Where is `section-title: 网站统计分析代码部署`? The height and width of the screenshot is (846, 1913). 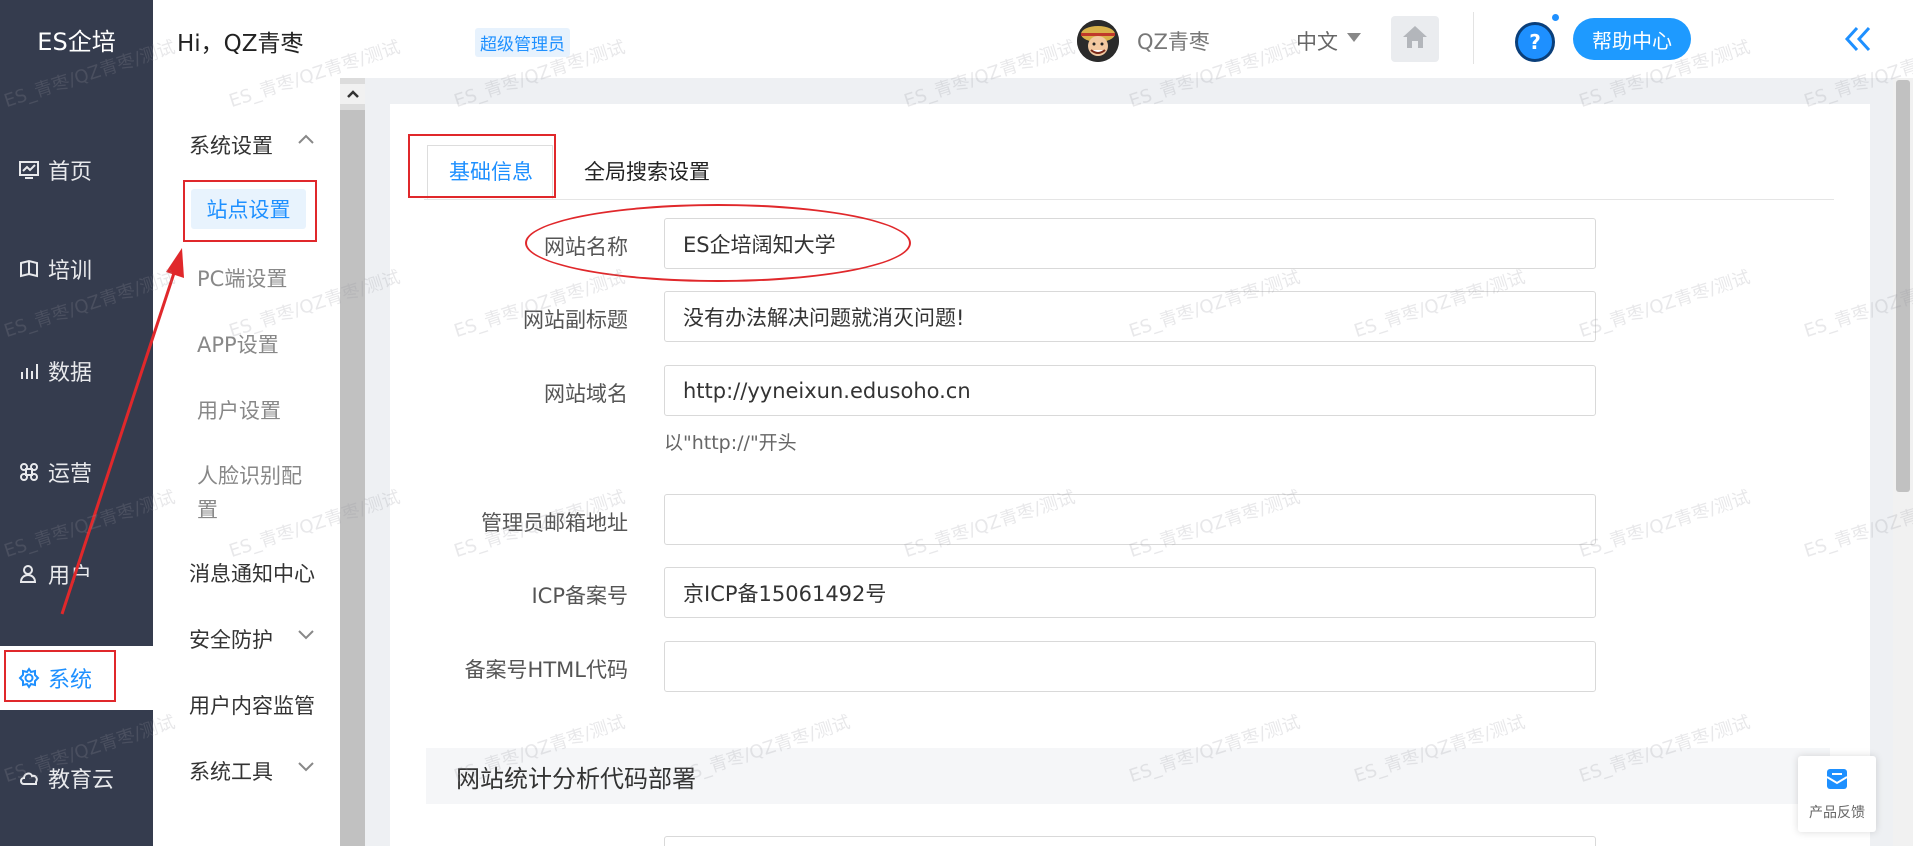 section-title: 网站统计分析代码部署 is located at coordinates (576, 778).